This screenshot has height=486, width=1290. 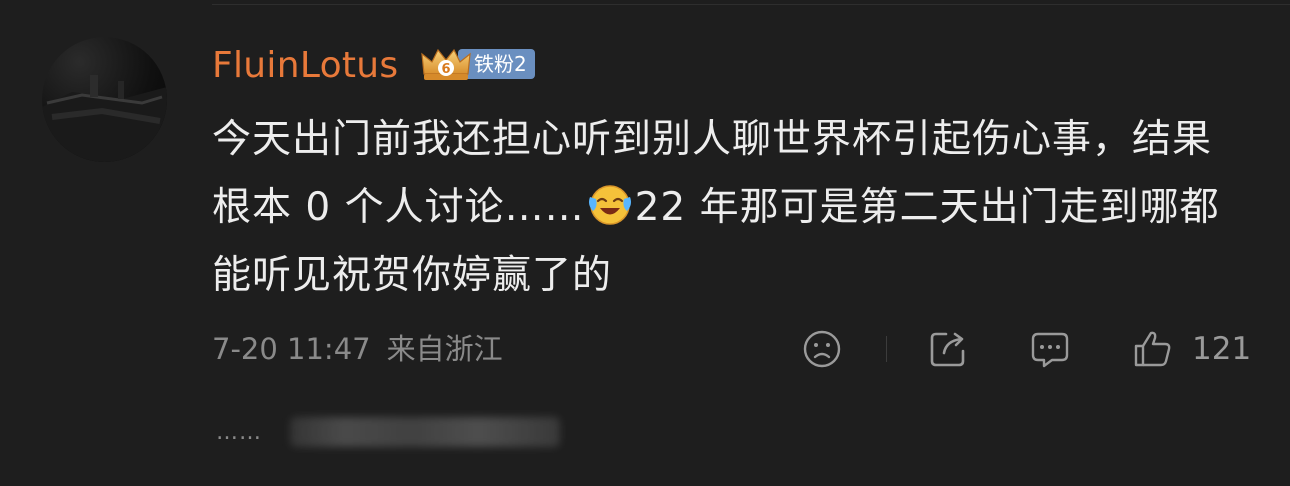 I want to click on comment-icon, so click(x=1050, y=349).